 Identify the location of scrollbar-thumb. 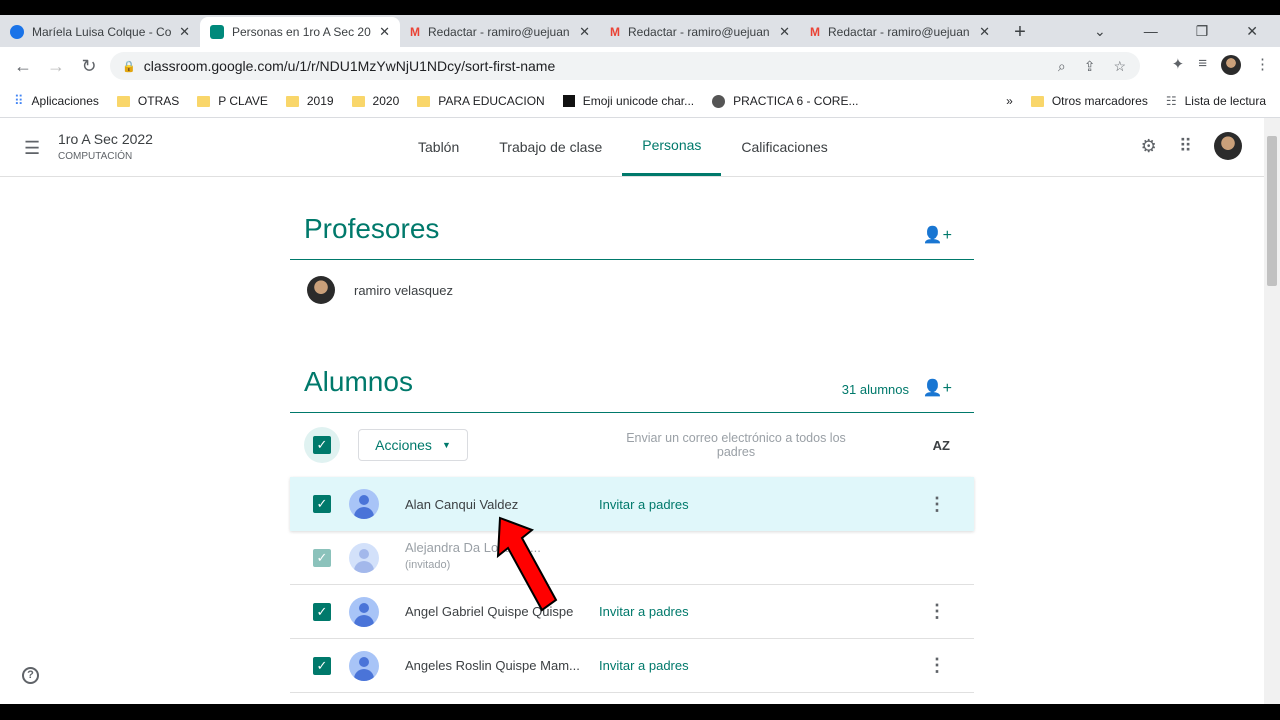
(1272, 211).